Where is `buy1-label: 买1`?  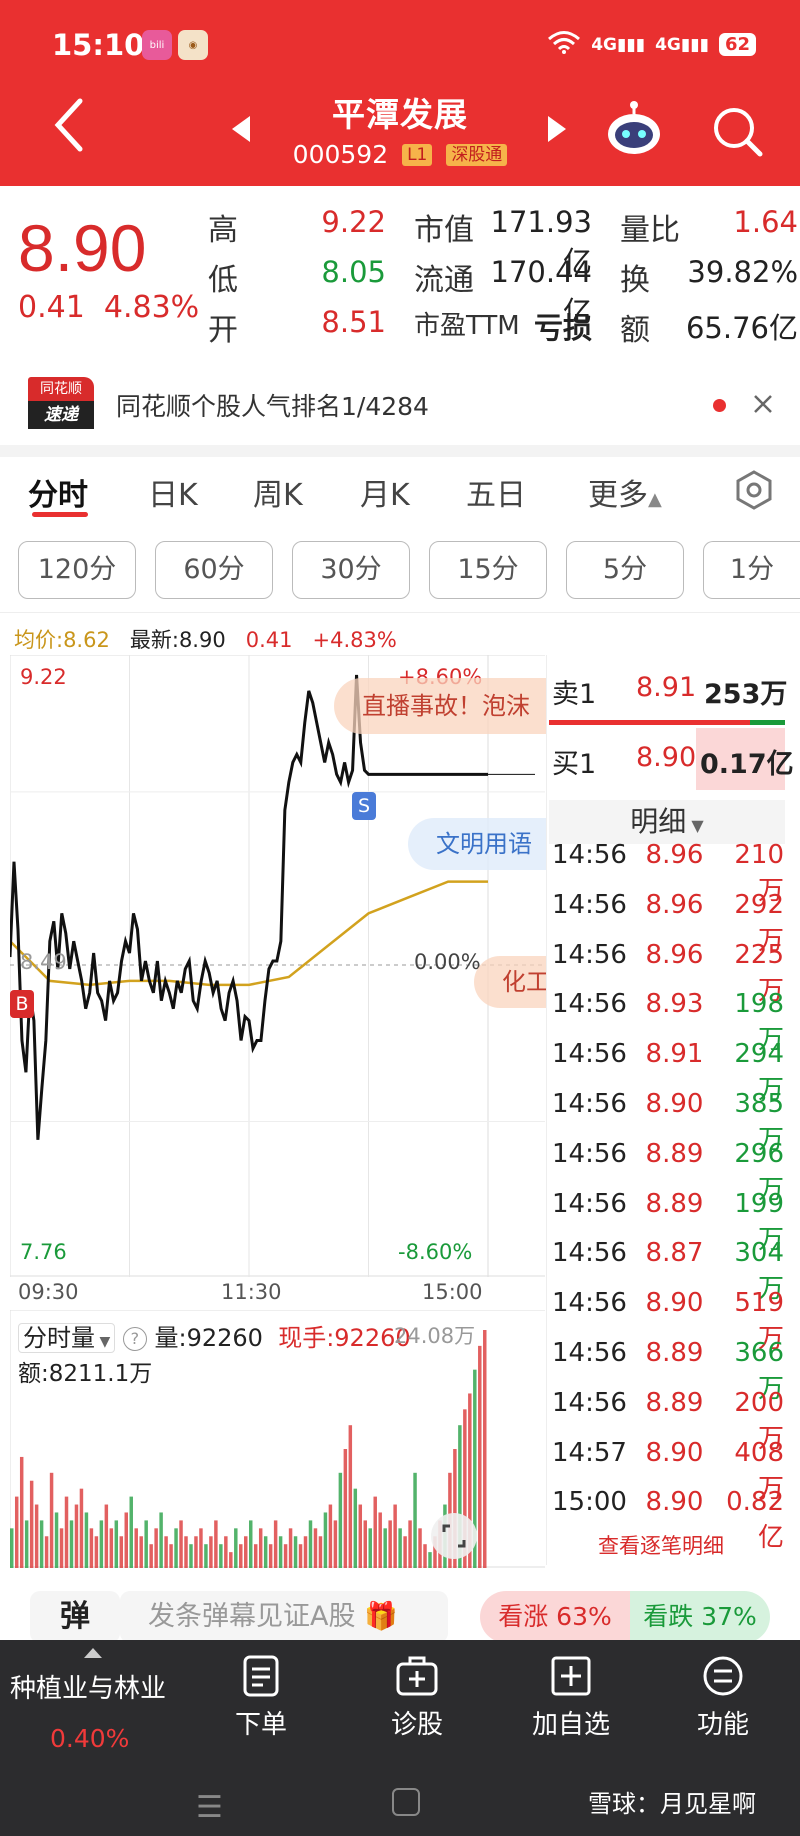 buy1-label: 买1 is located at coordinates (574, 764).